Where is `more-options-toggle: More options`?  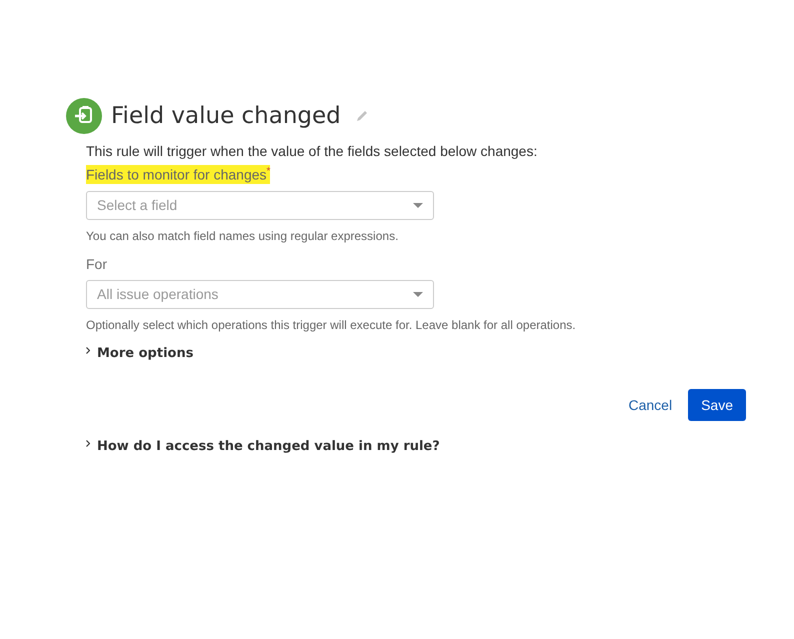
more-options-toggle: More options is located at coordinates (140, 353).